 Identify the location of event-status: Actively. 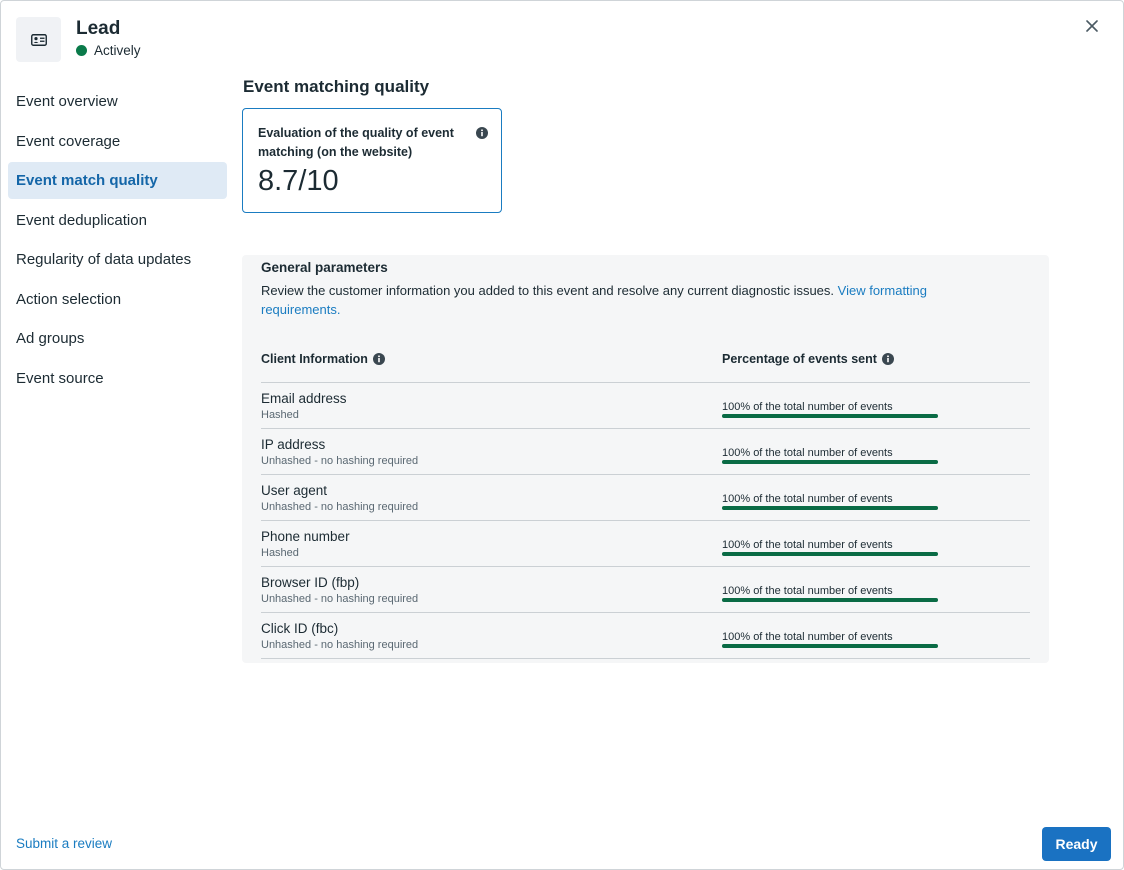
(108, 50).